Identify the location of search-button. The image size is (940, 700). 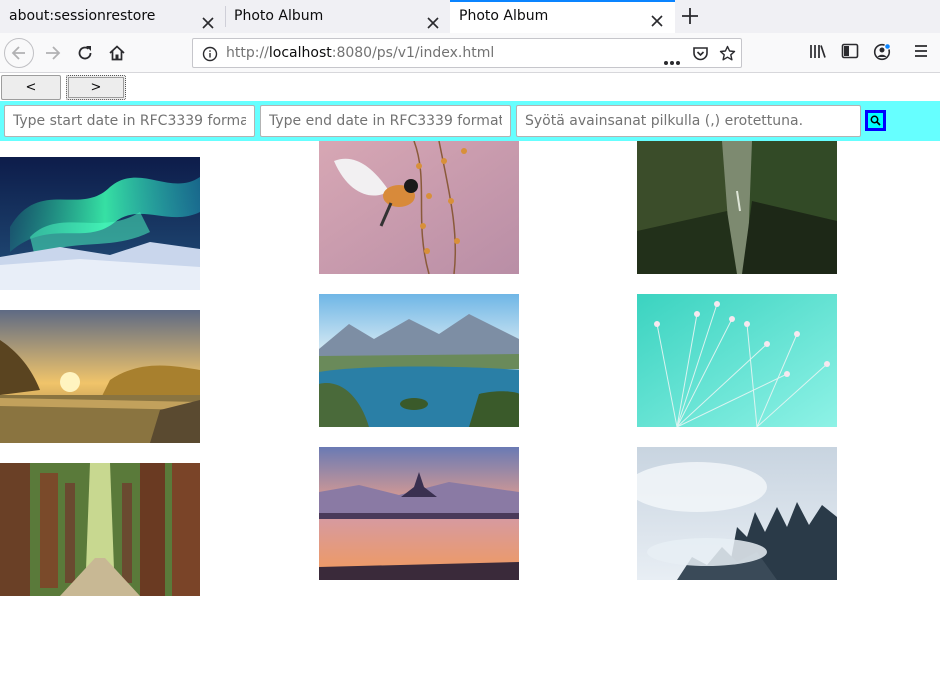
(875, 120).